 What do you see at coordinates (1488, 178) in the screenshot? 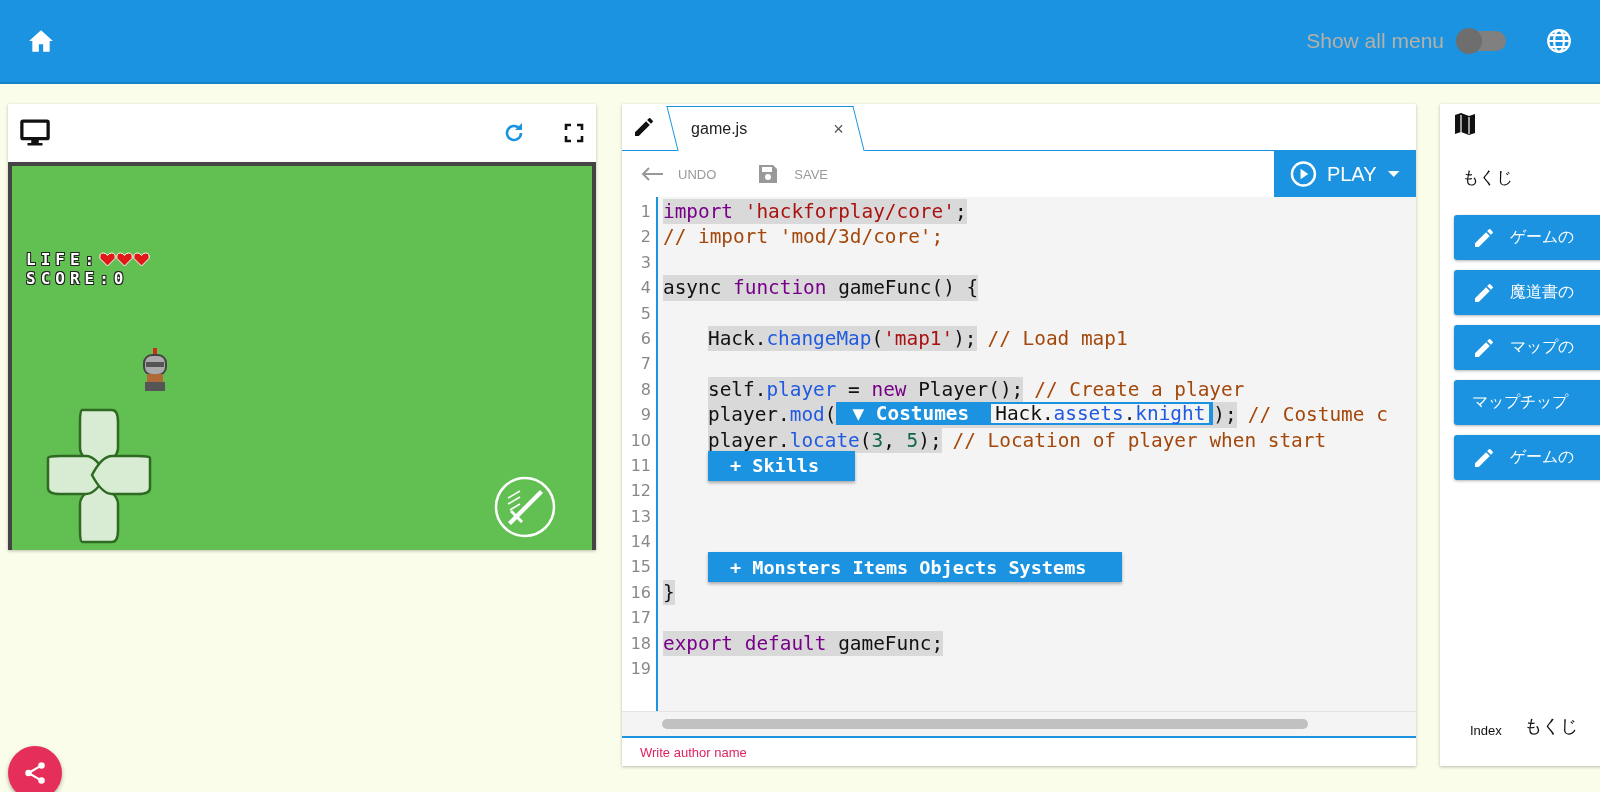
I see `index-title: もくじ` at bounding box center [1488, 178].